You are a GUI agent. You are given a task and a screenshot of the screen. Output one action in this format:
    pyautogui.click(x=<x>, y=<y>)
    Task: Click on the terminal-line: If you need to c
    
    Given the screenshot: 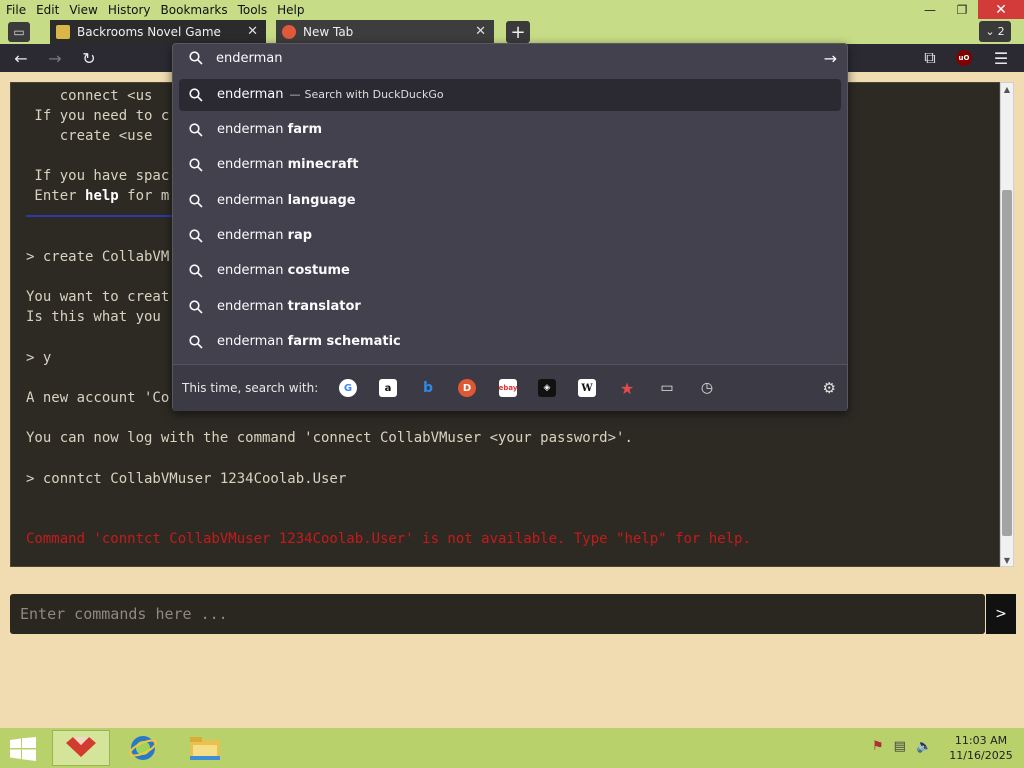 What is the action you would take?
    pyautogui.click(x=98, y=116)
    